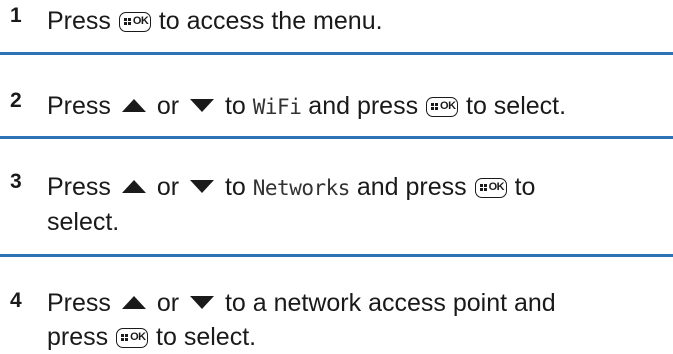 The width and height of the screenshot is (673, 354). Describe the element at coordinates (16, 100) in the screenshot. I see `step-number: 2` at that location.